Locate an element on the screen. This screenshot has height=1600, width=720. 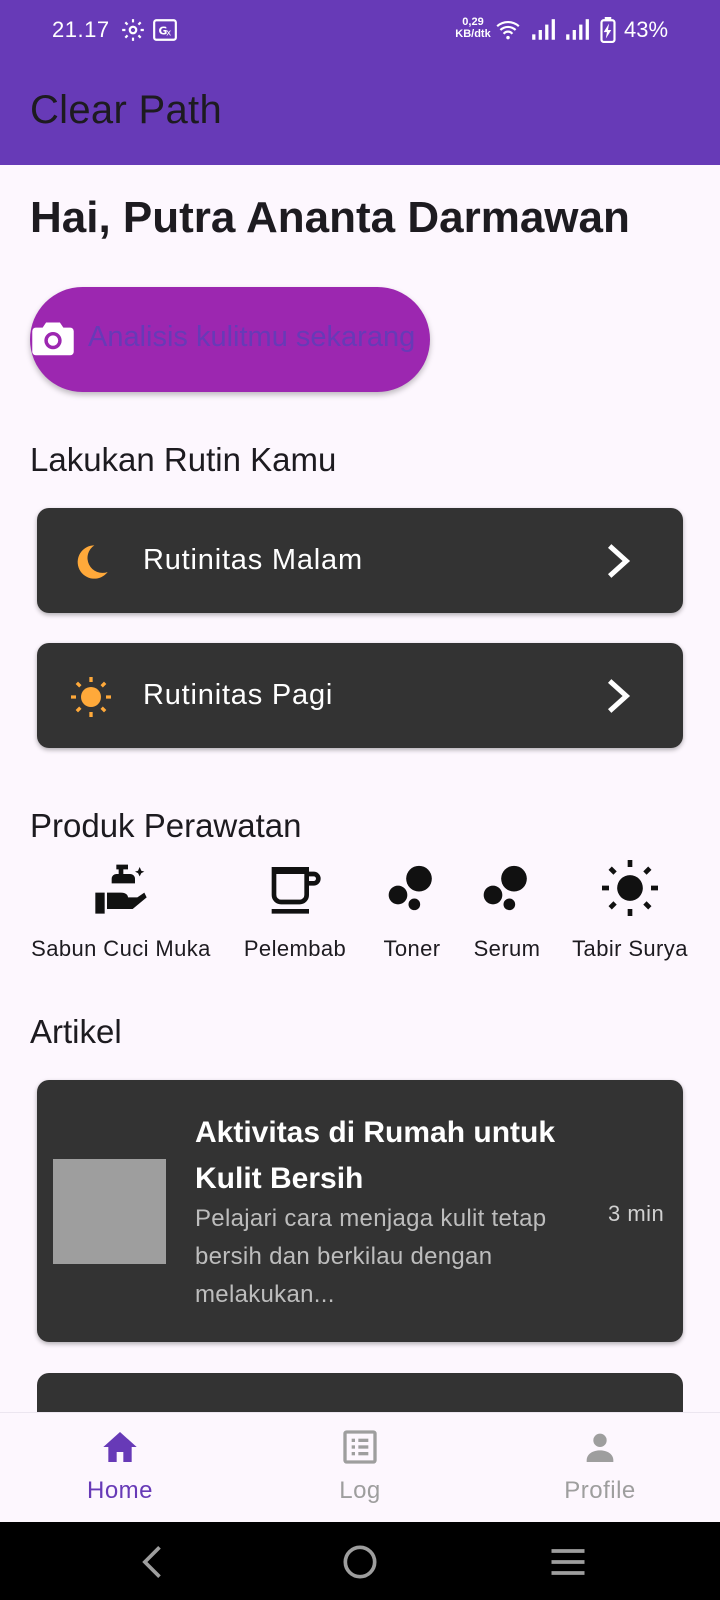
analyze-skin-button: Analisis kulitmu sekarang is located at coordinates (230, 339).